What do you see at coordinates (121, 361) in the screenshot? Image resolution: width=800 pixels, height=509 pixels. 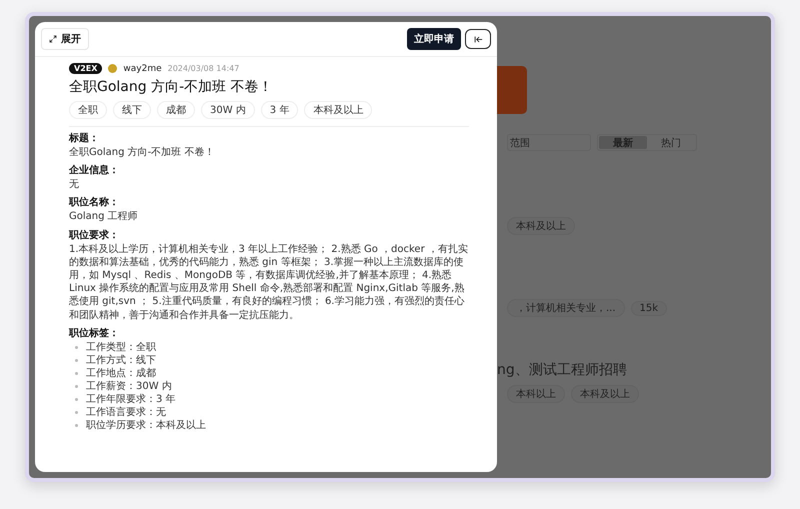 I see `list-item: 工作方式：线下` at bounding box center [121, 361].